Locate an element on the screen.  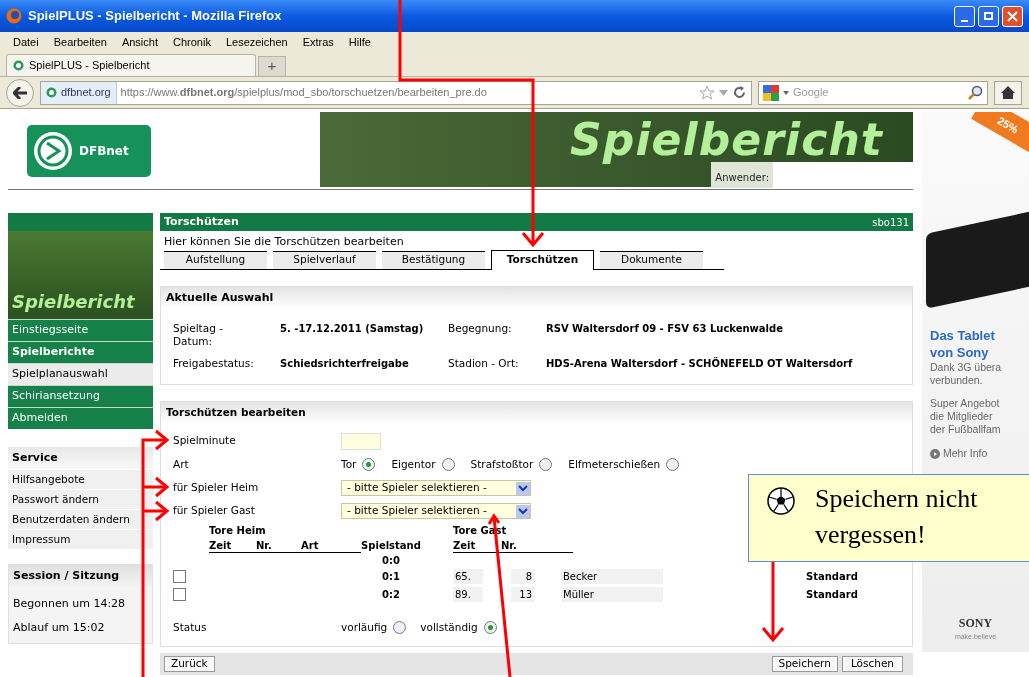
ad-text: Dank 3G übera is located at coordinates (966, 367).